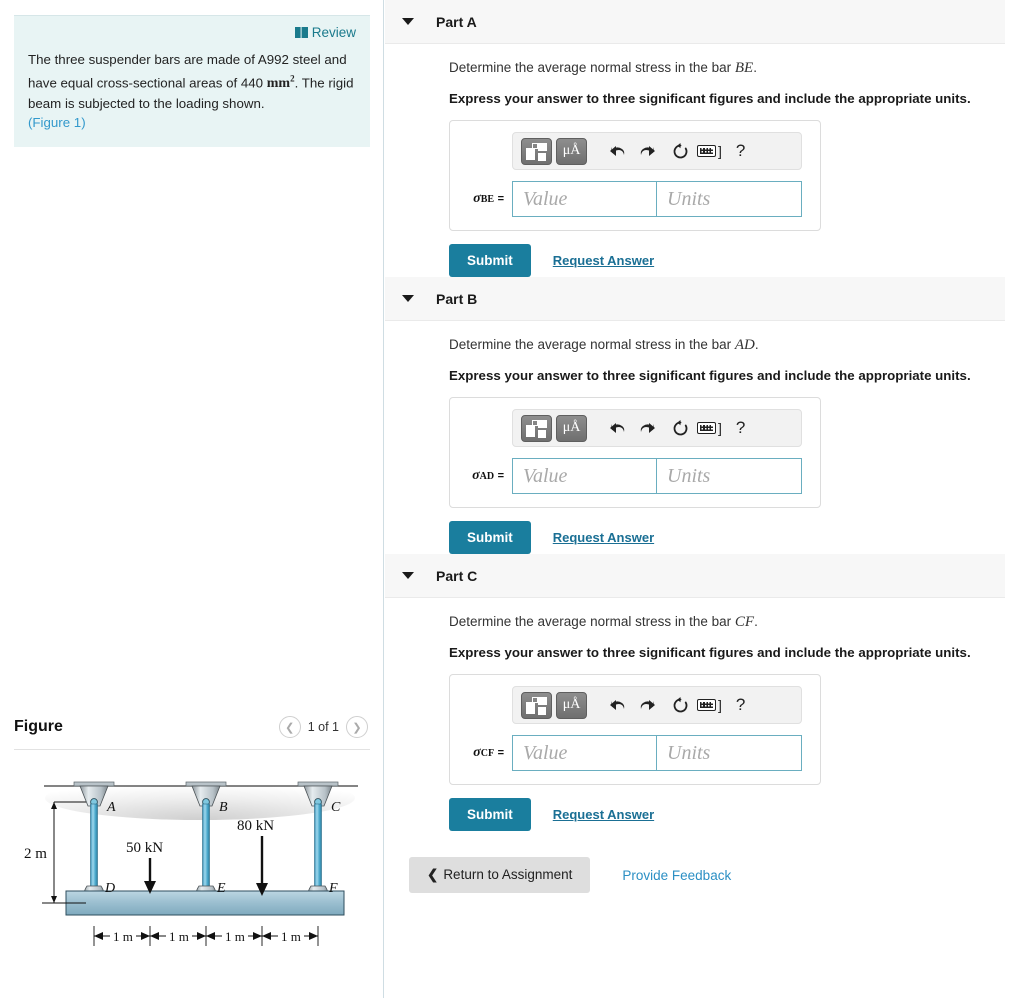 The height and width of the screenshot is (998, 1024). I want to click on unit-base: mm, so click(278, 84).